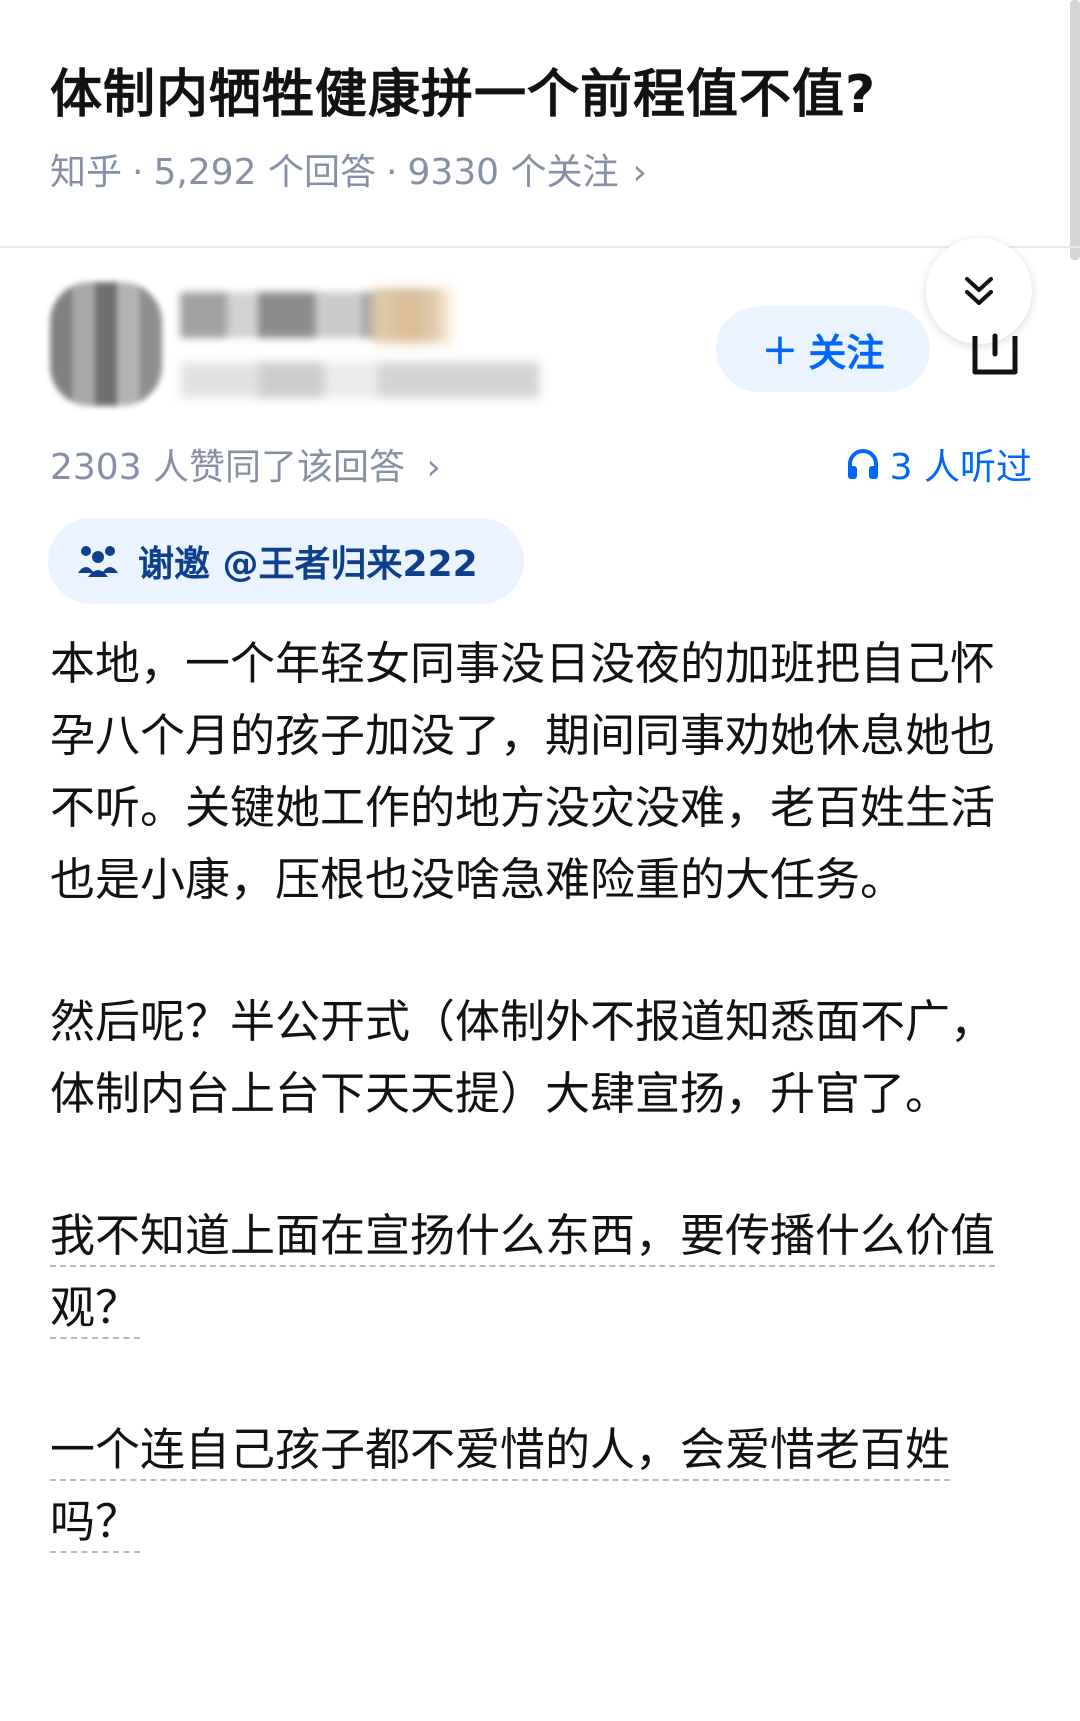 The height and width of the screenshot is (1721, 1080). What do you see at coordinates (264, 172) in the screenshot?
I see `answer-count: 5,292 个回答` at bounding box center [264, 172].